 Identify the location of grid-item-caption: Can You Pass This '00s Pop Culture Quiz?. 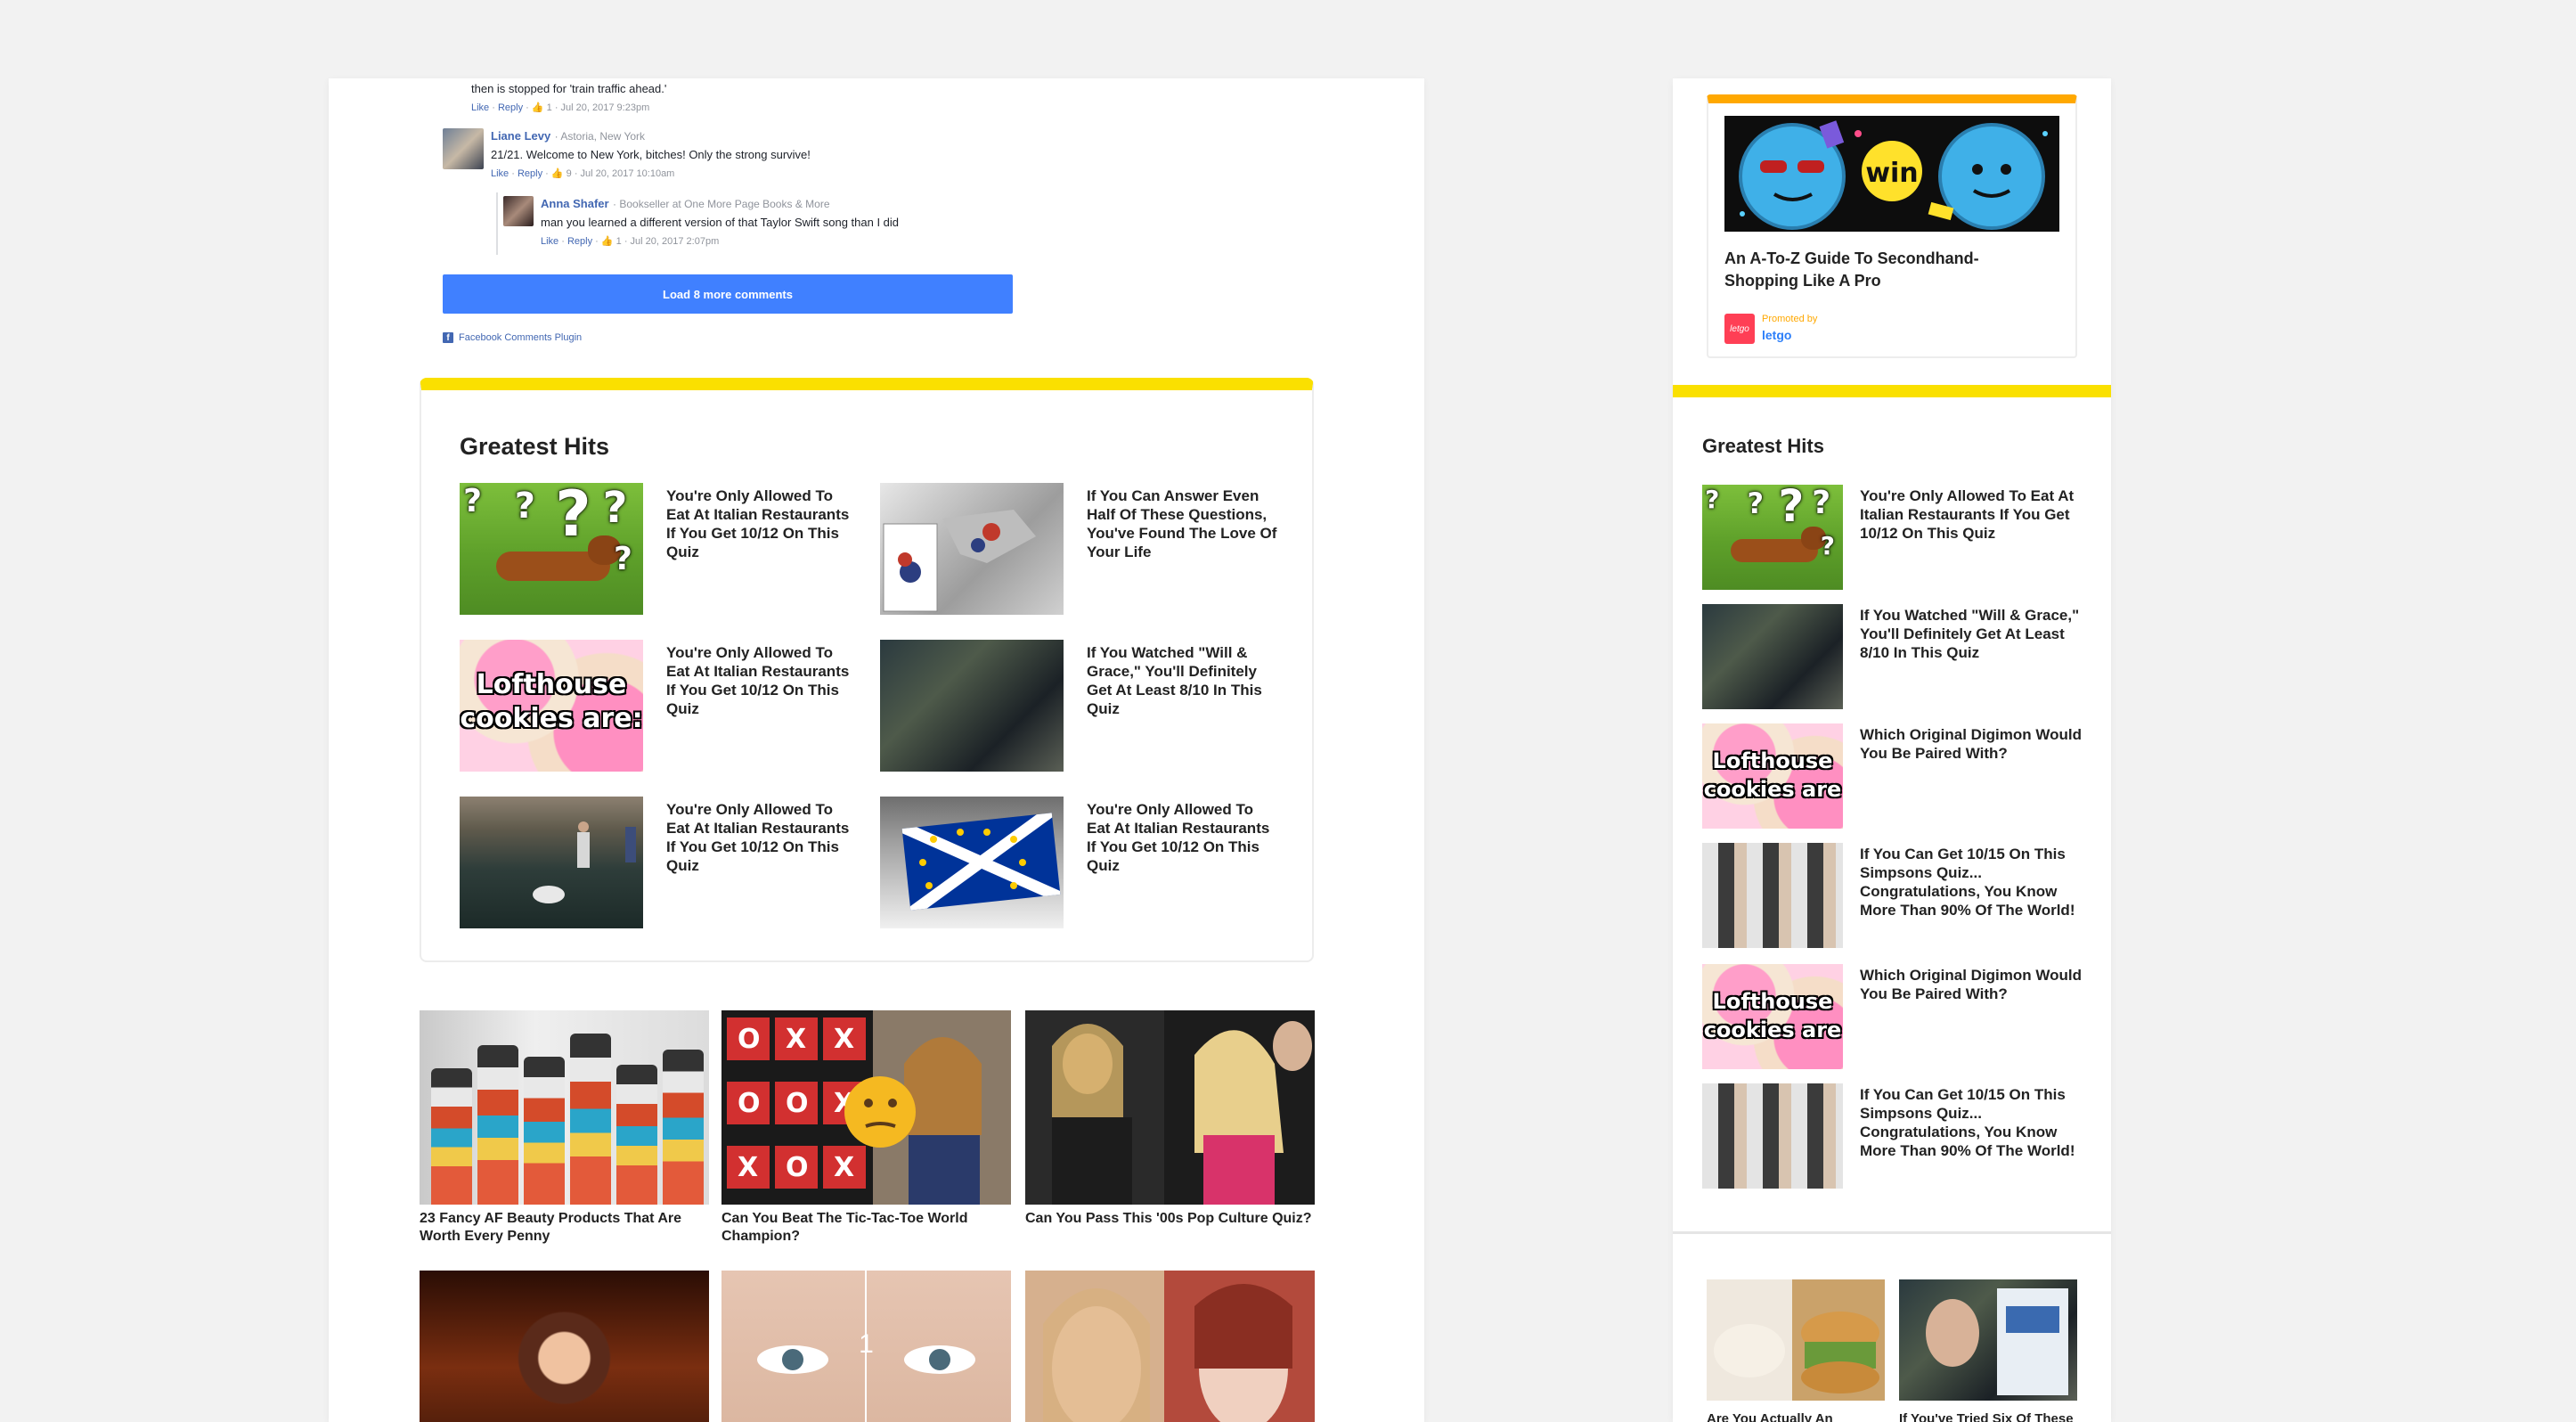
(1170, 1219).